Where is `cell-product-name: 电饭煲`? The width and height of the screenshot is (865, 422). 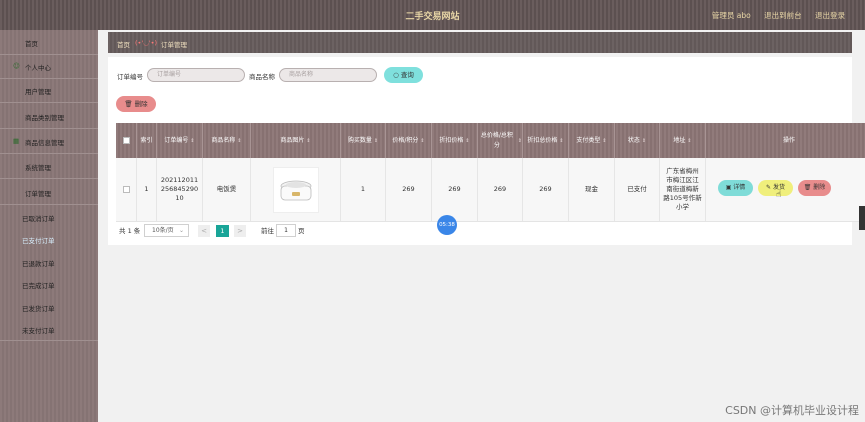
cell-product-name: 电饭煲 is located at coordinates (227, 189).